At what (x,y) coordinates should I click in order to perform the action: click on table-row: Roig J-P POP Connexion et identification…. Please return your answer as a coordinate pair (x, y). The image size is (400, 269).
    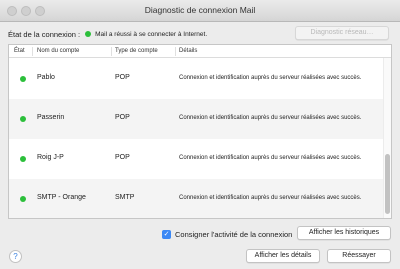
    Looking at the image, I should click on (197, 159).